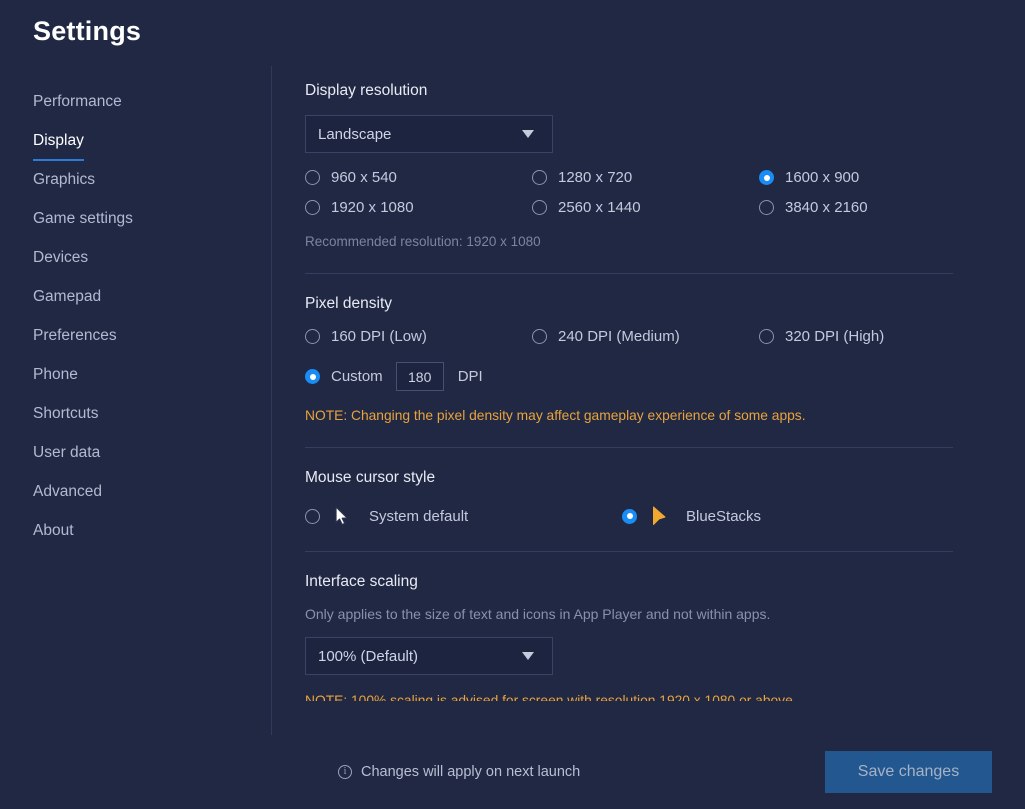  What do you see at coordinates (366, 90) in the screenshot?
I see `section-title-display-resolution: Display resolution` at bounding box center [366, 90].